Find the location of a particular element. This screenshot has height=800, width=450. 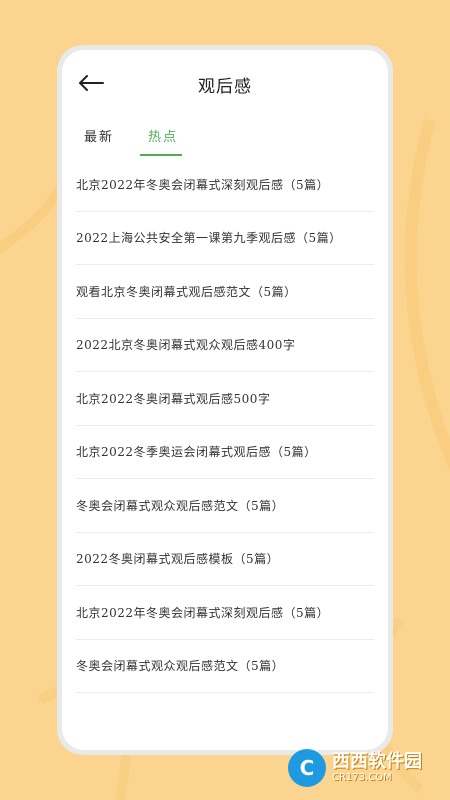

list-item: 2022冬奥闭幕式观后感模板（5篇） is located at coordinates (225, 559).